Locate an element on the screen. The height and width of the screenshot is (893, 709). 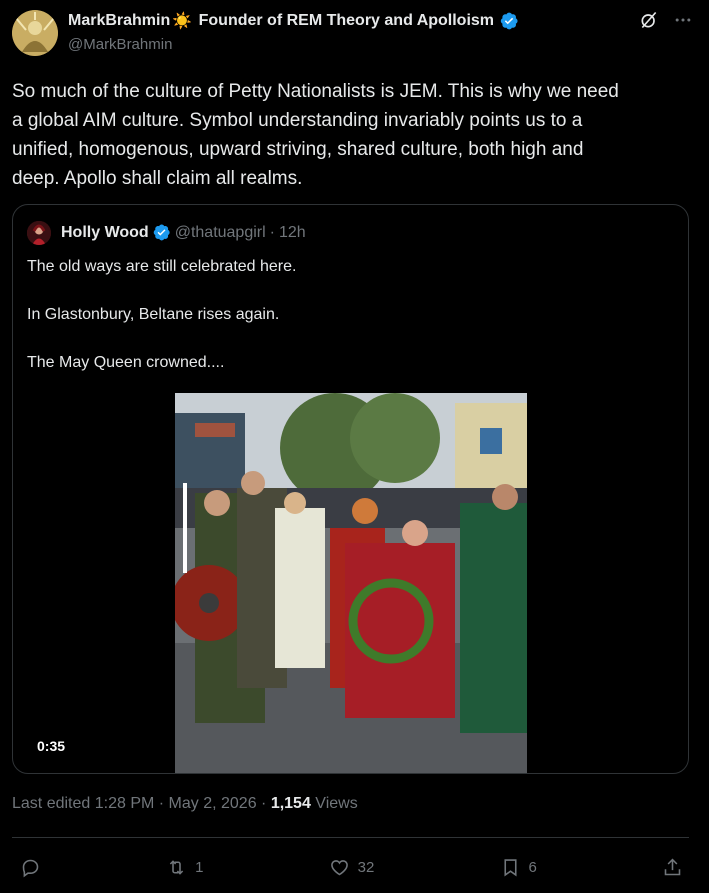
reply-icon is located at coordinates (30, 868).